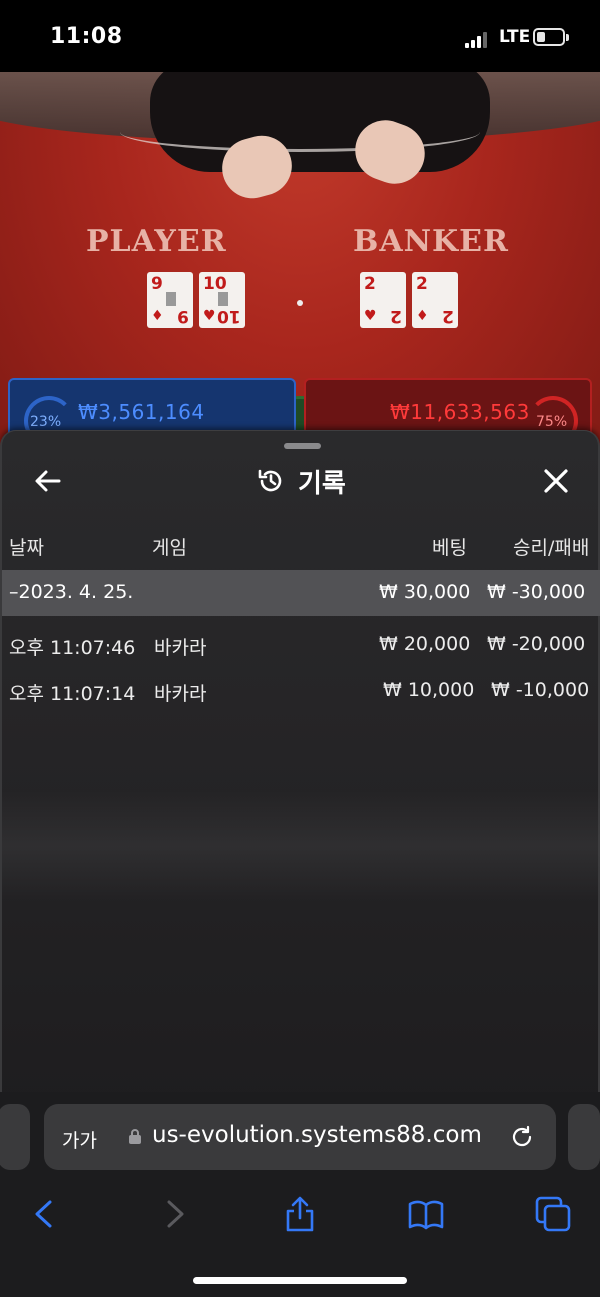 The image size is (600, 1297). Describe the element at coordinates (301, 593) in the screenshot. I see `date-group-row: –2023. 4. 25. ₩ 30,000 ₩ -30,000` at that location.